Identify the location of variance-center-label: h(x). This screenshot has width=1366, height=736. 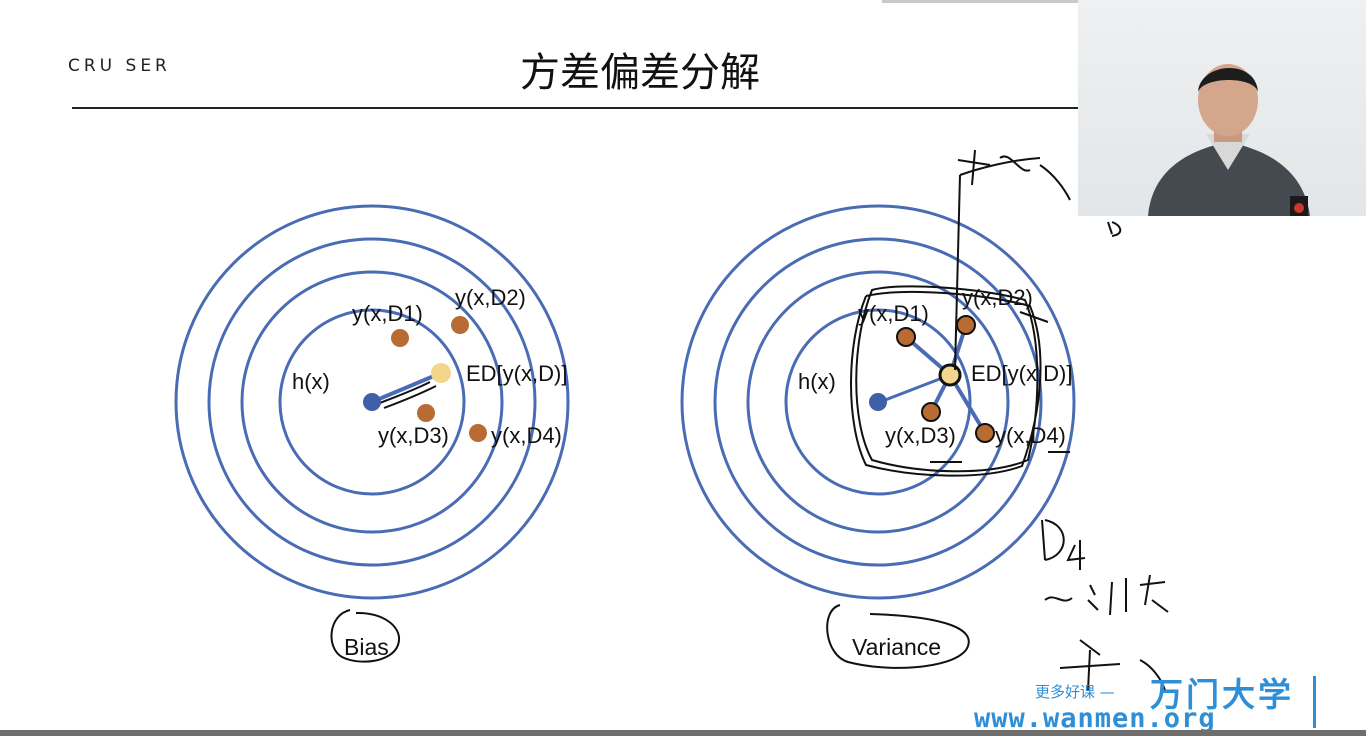
(817, 381).